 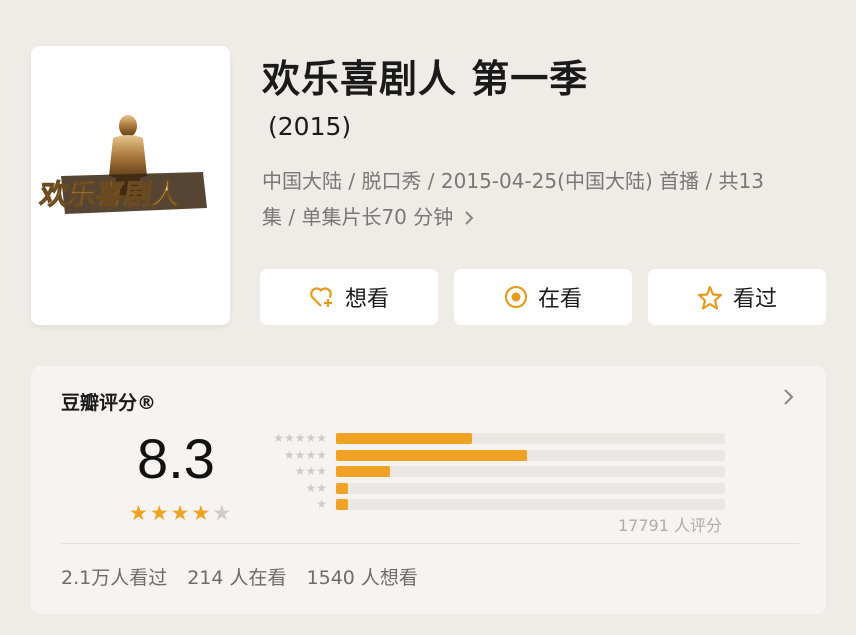 What do you see at coordinates (559, 299) in the screenshot?
I see `doing-label: 在看` at bounding box center [559, 299].